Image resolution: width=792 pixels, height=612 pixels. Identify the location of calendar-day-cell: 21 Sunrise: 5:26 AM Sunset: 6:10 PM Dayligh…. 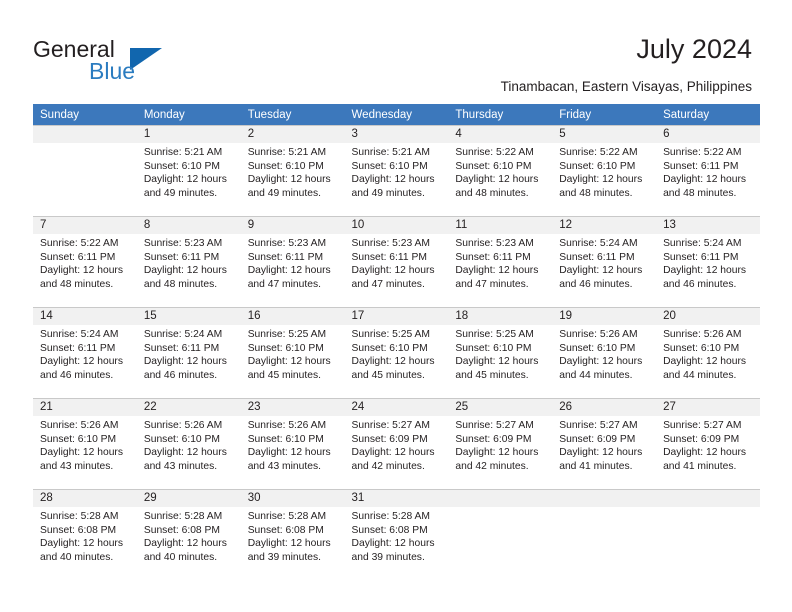
(85, 444).